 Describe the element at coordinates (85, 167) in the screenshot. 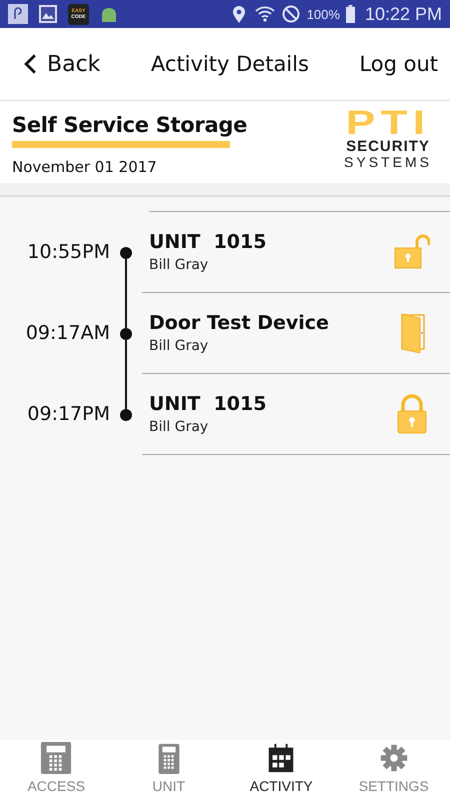

I see `site-date: November 01 2017` at that location.